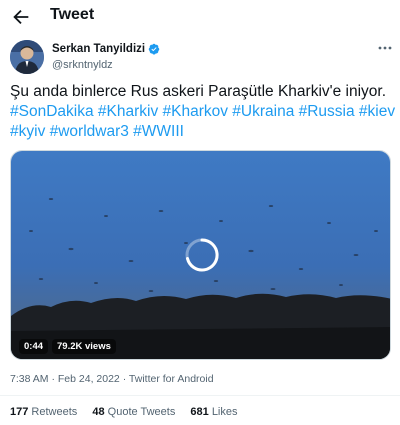  I want to click on retweets-stat: 177 Retweets, so click(43, 412).